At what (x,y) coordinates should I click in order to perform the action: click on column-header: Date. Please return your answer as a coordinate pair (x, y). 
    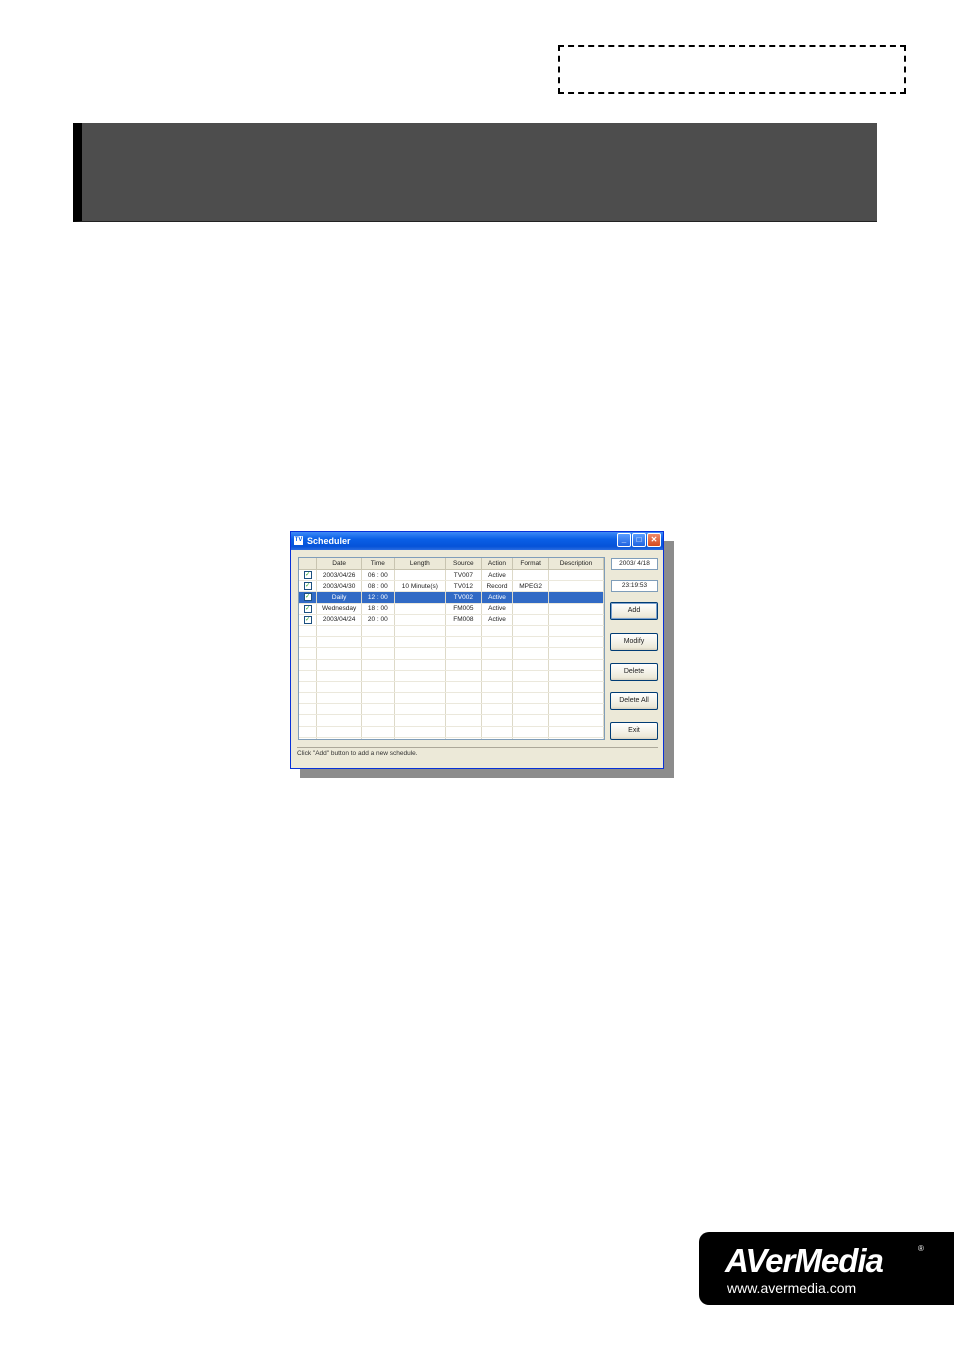
    Looking at the image, I should click on (339, 564).